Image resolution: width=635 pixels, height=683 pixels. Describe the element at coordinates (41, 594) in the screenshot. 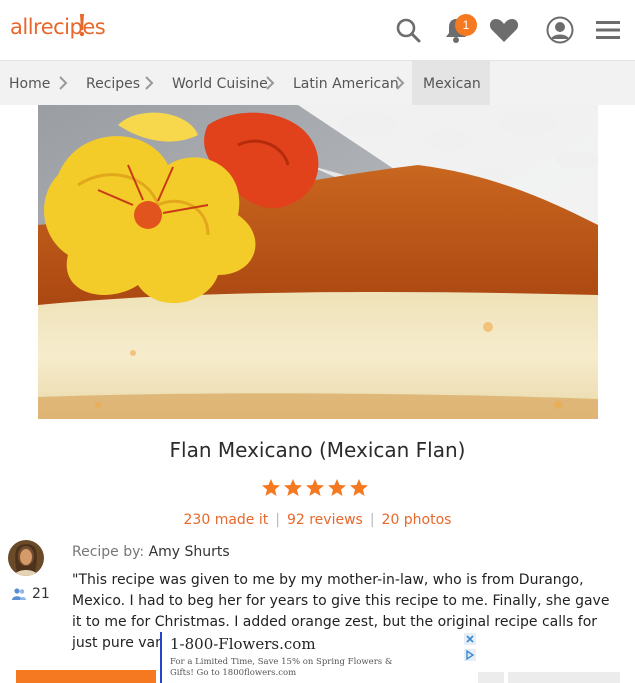

I see `followers-count: 21` at that location.